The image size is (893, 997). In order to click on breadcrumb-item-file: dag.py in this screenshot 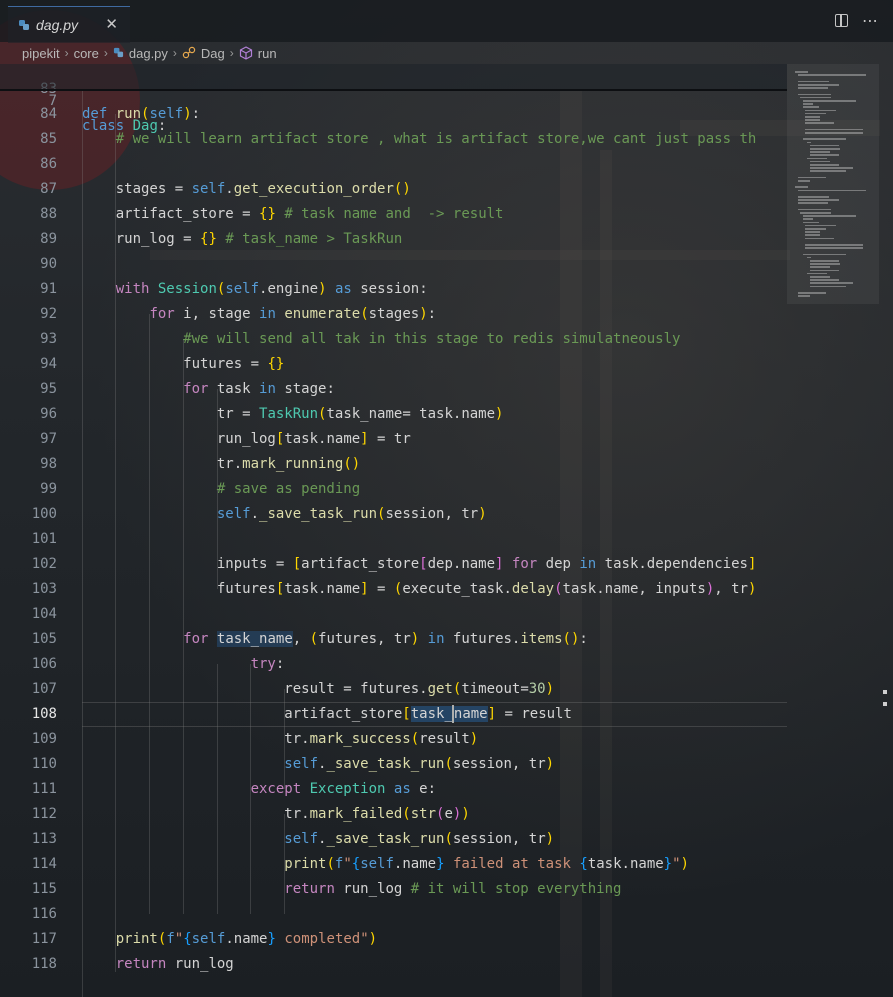, I will do `click(148, 53)`.